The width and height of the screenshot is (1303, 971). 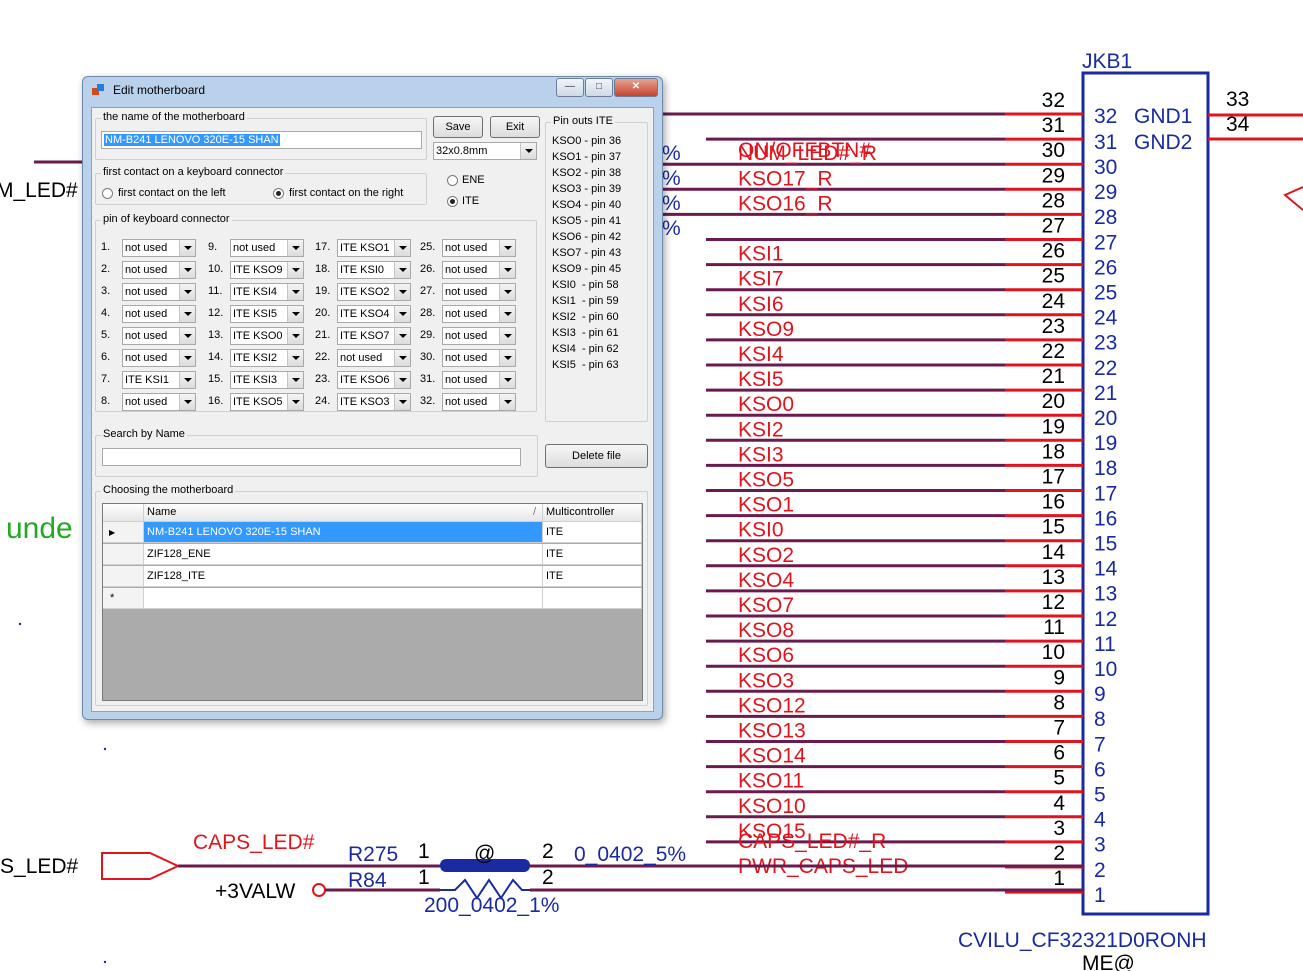 I want to click on pin-assignment-value: ITE KSI0, so click(x=362, y=270).